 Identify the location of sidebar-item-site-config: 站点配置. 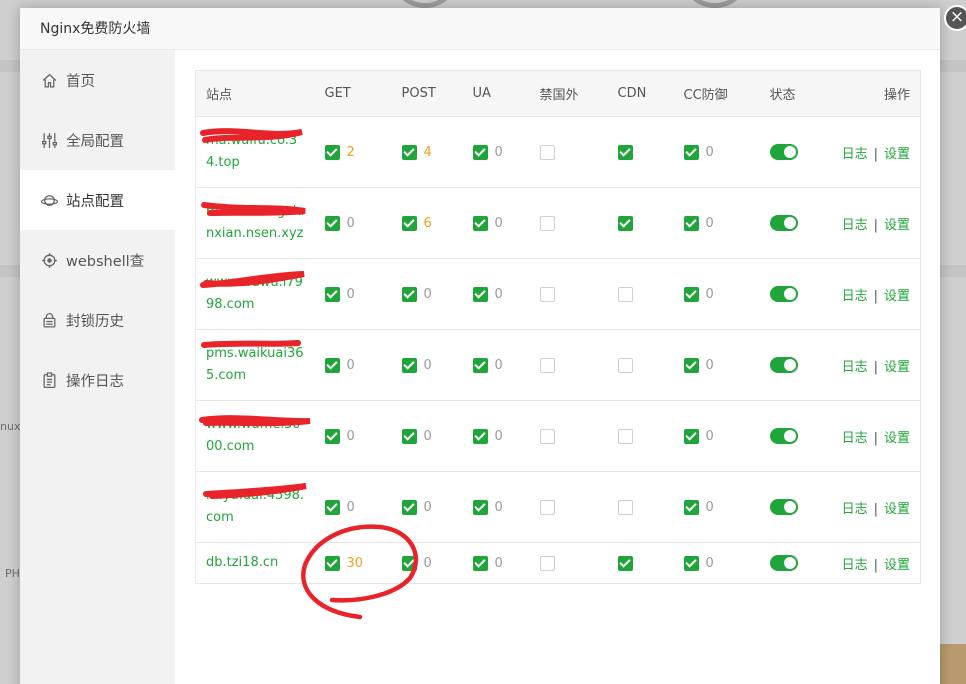
(97, 200).